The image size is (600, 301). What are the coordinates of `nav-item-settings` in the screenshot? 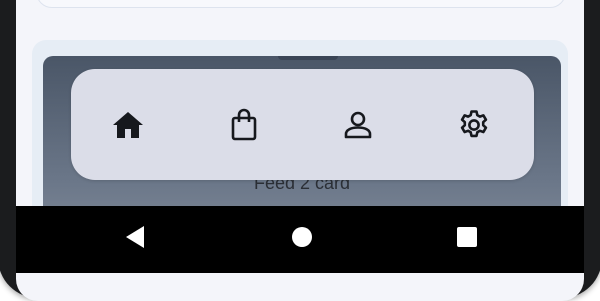 It's located at (474, 124).